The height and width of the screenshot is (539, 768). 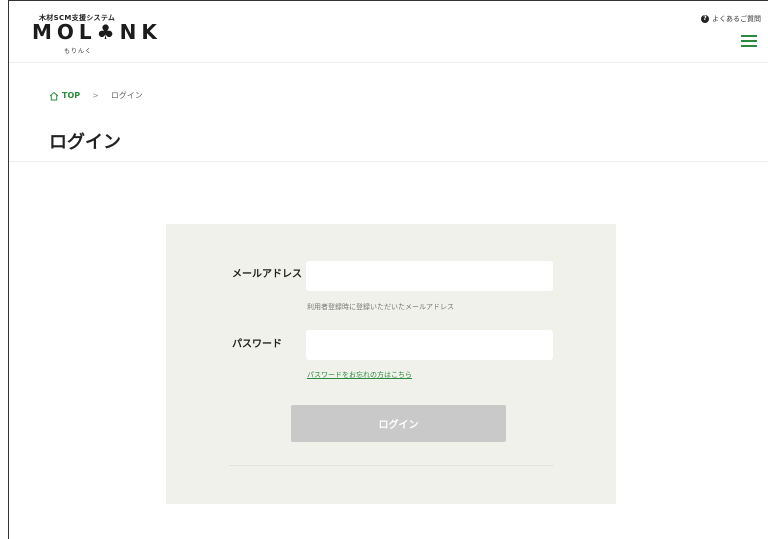 I want to click on hamburger-menu-icon, so click(x=749, y=42).